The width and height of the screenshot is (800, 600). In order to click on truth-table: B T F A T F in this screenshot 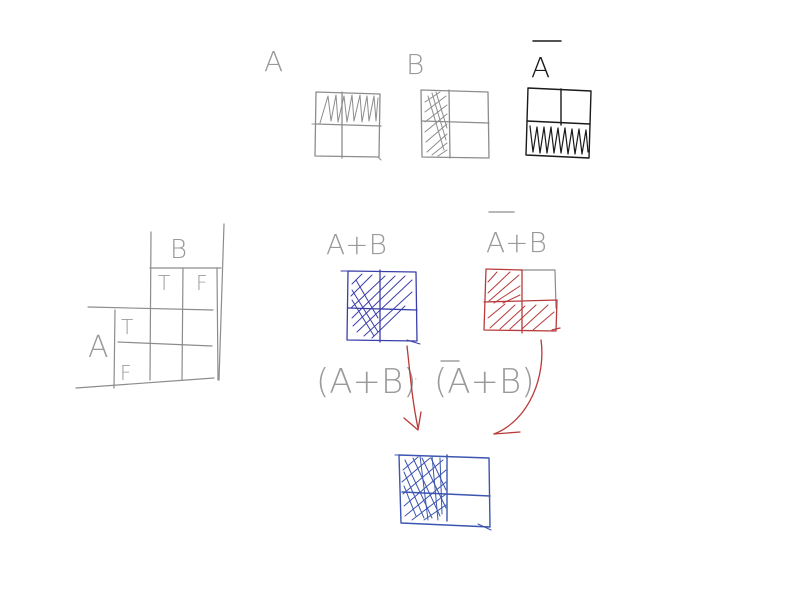, I will do `click(150, 306)`.